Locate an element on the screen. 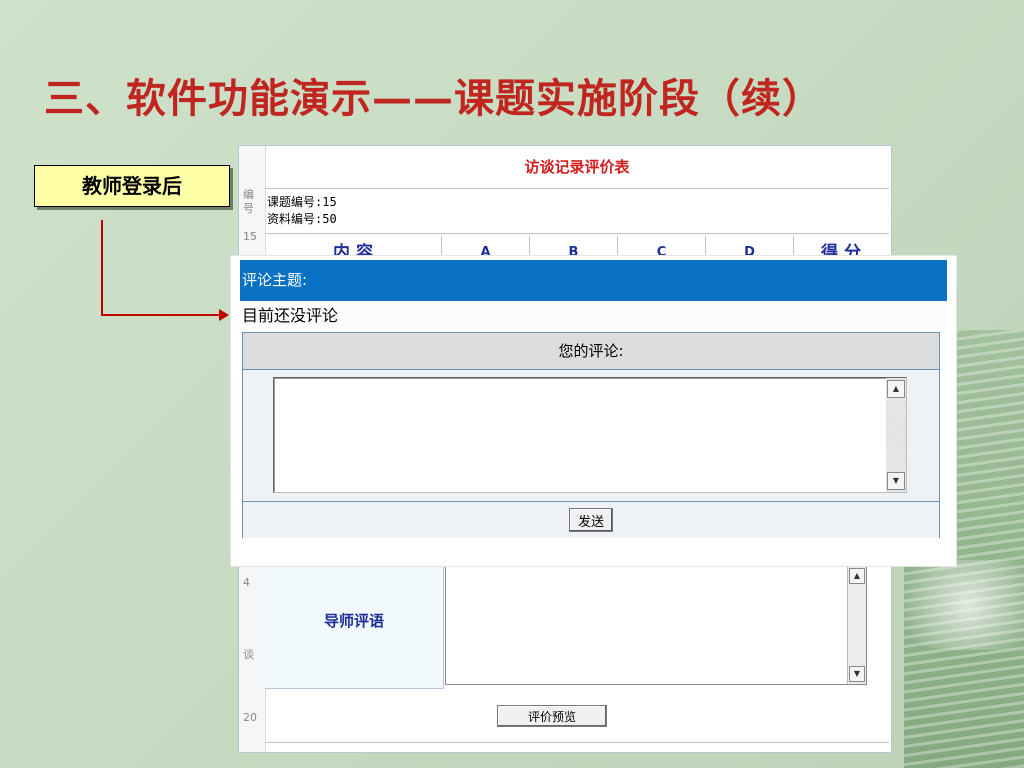 This screenshot has height=768, width=1024. arrow-line-vertical is located at coordinates (102, 268).